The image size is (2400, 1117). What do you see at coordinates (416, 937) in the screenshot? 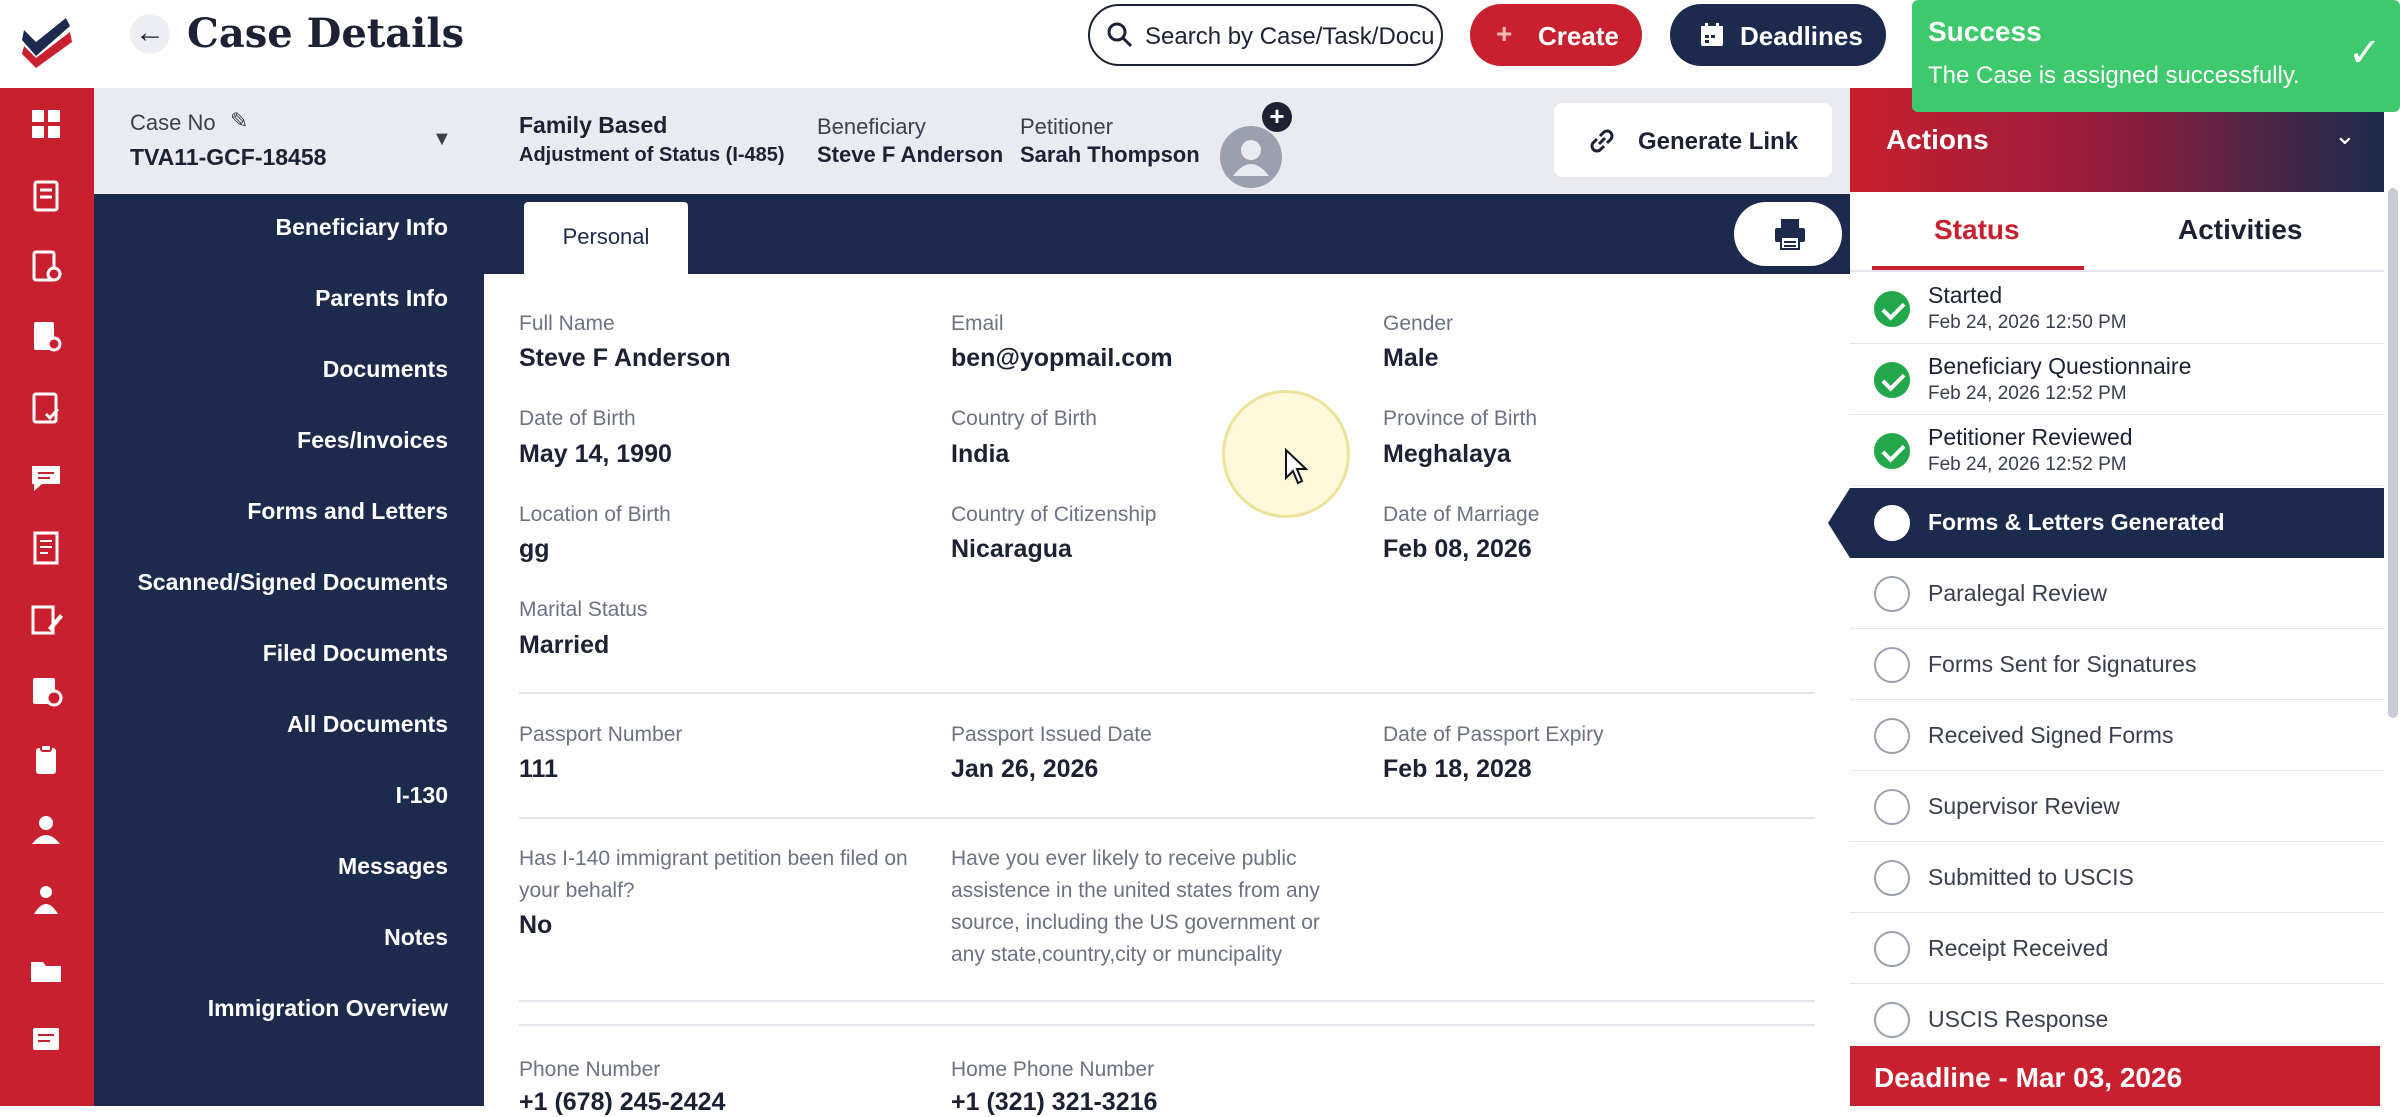
I see `sidebar-item-notes: Notes` at bounding box center [416, 937].